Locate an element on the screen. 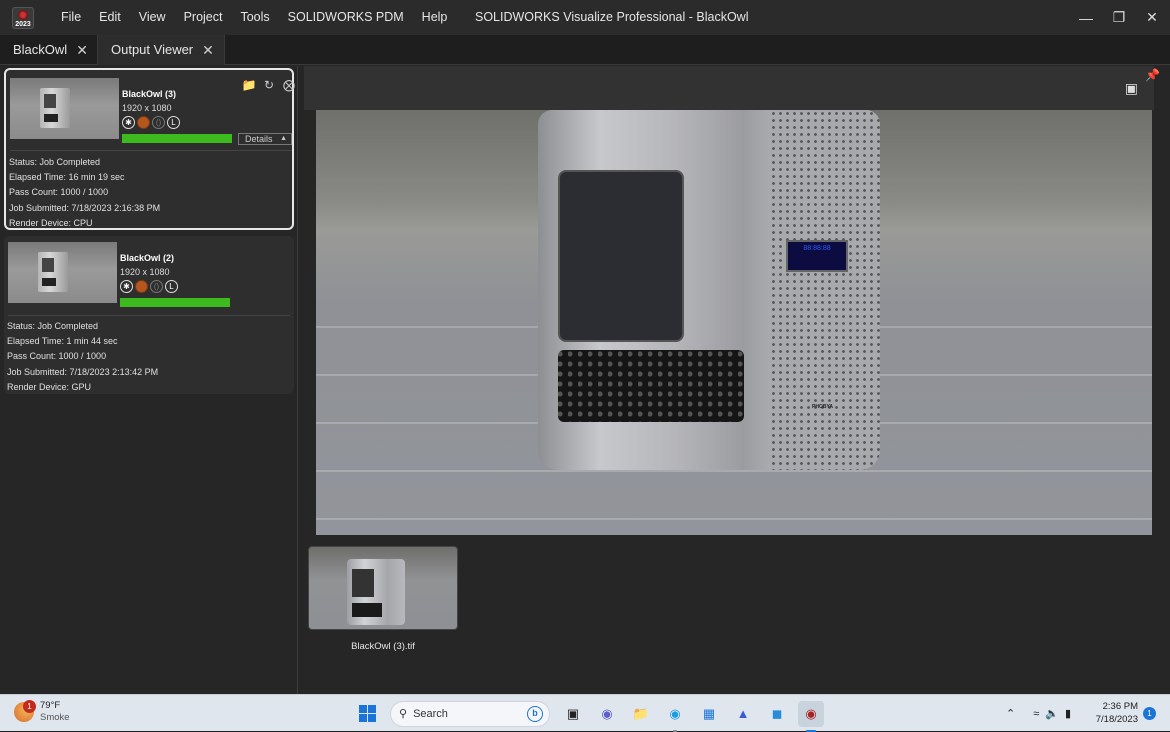  system-tray: ⌃ ≈ 🔈 ▮ is located at coordinates (1038, 713).